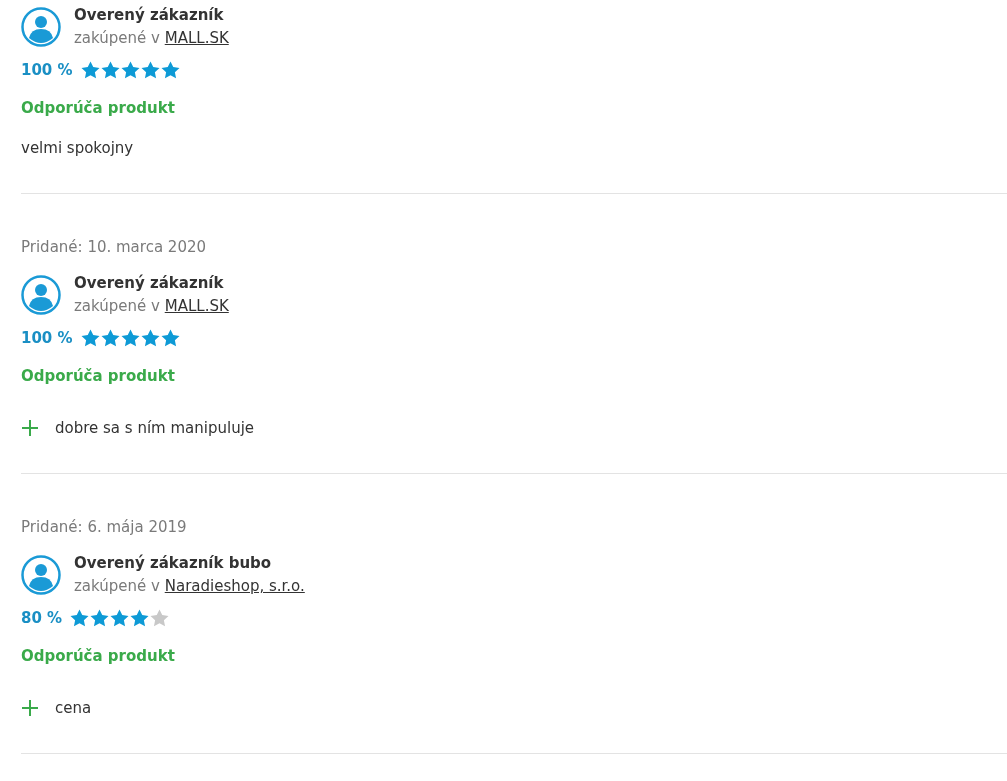 The image size is (1007, 781). What do you see at coordinates (78, 148) in the screenshot?
I see `review-comment: velmi spokojny` at bounding box center [78, 148].